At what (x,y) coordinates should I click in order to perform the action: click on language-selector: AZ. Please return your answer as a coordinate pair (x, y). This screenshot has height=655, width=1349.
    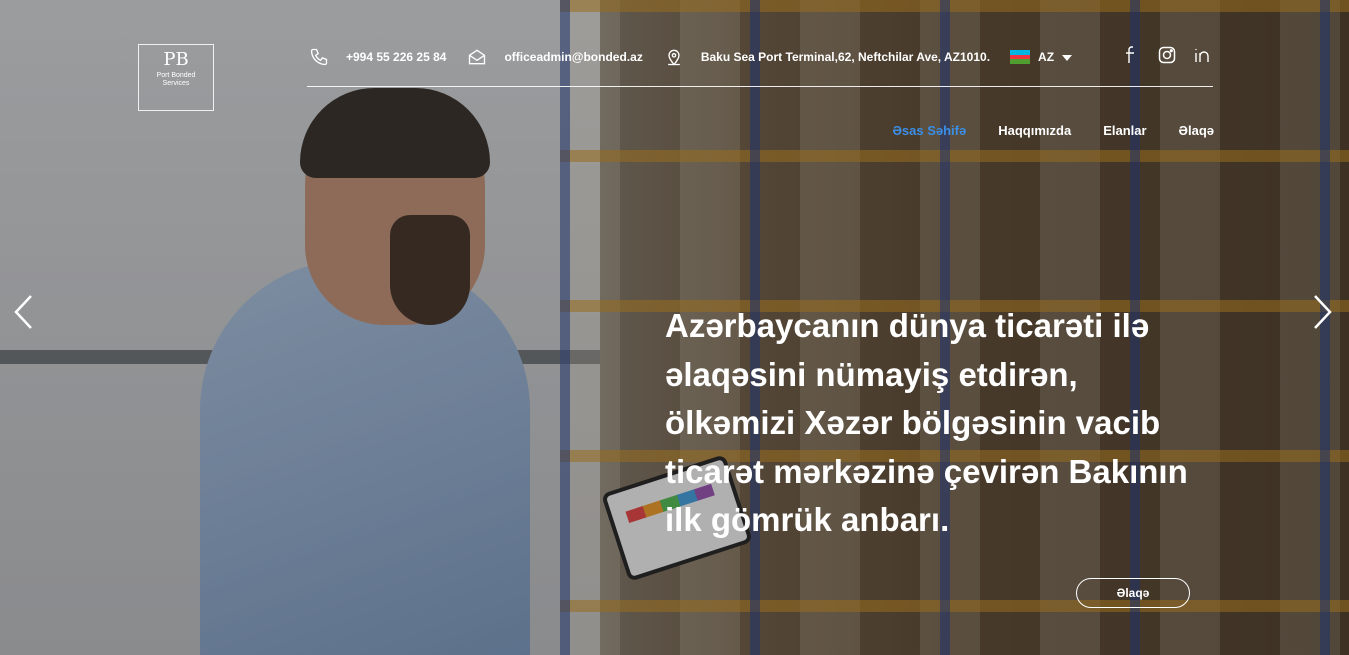
    Looking at the image, I should click on (1041, 57).